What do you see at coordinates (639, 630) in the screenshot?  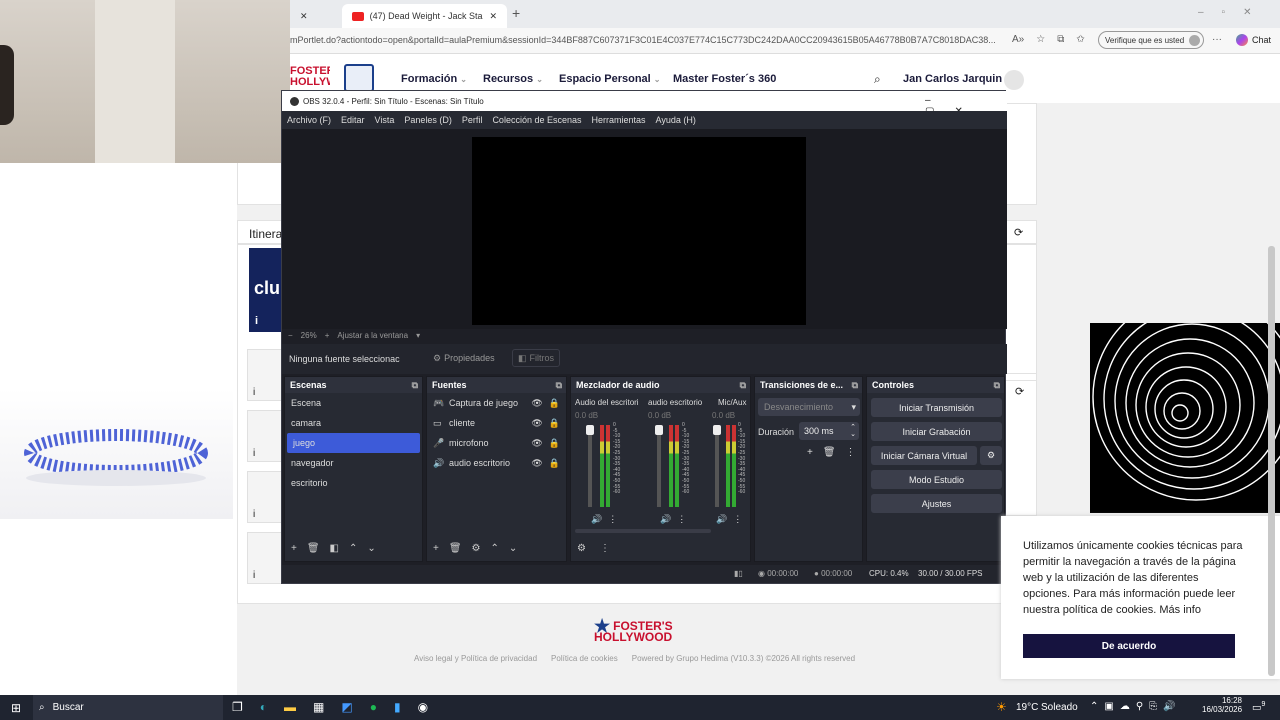 I see `footer-logo: ★ FOSTER'S HOLLYWOOD` at bounding box center [639, 630].